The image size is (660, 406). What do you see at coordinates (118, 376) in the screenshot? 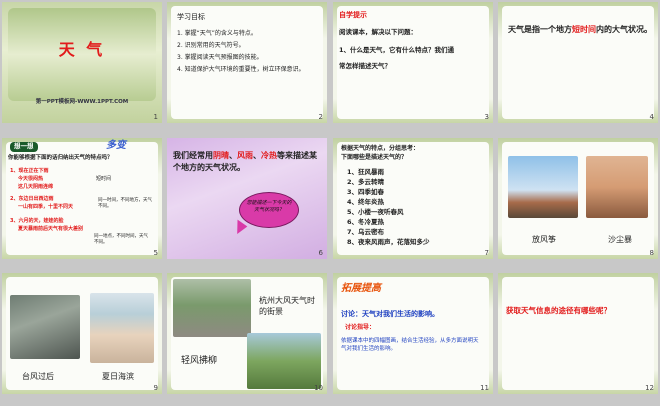
I see `caption-beach: 夏日海滨` at bounding box center [118, 376].